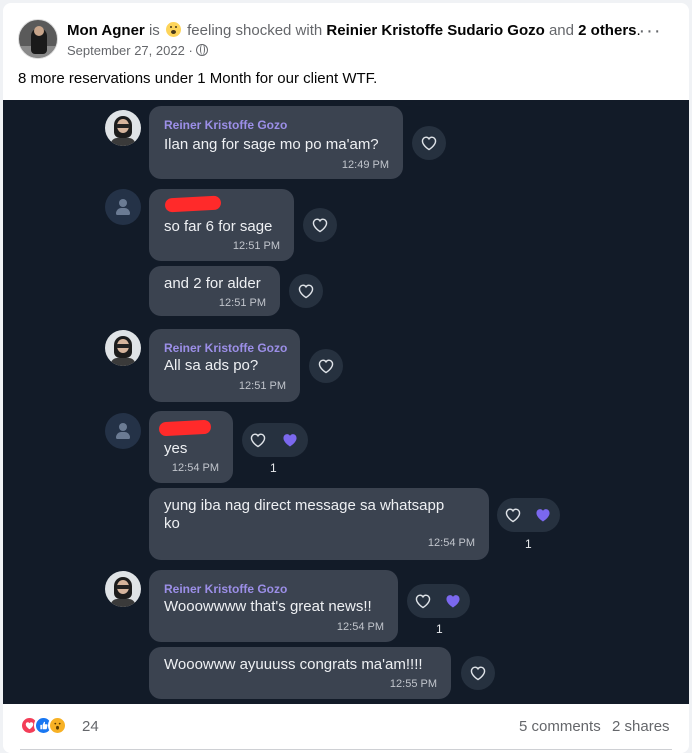 This screenshot has width=692, height=753. I want to click on post-date: September 27, 2022, so click(126, 50).